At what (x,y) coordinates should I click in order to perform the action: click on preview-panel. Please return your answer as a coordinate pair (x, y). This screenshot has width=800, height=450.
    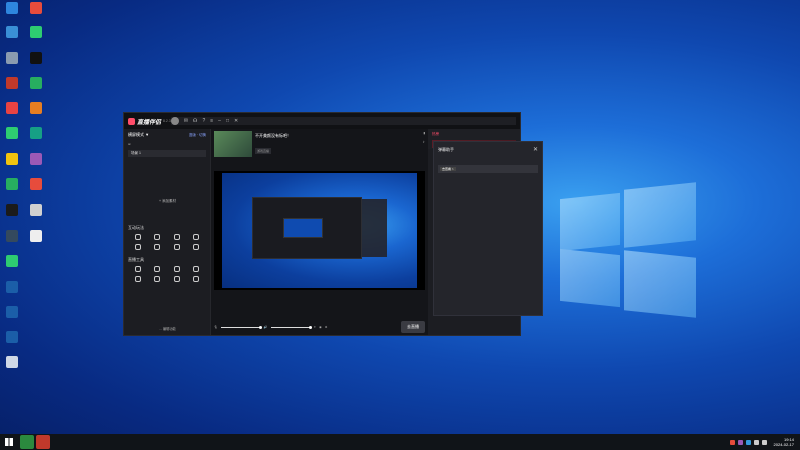
    Looking at the image, I should click on (374, 228).